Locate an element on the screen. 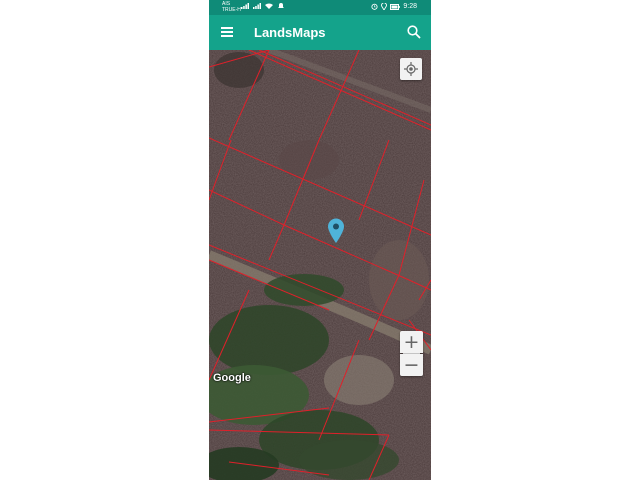 This screenshot has width=640, height=480. signal-icon is located at coordinates (245, 6).